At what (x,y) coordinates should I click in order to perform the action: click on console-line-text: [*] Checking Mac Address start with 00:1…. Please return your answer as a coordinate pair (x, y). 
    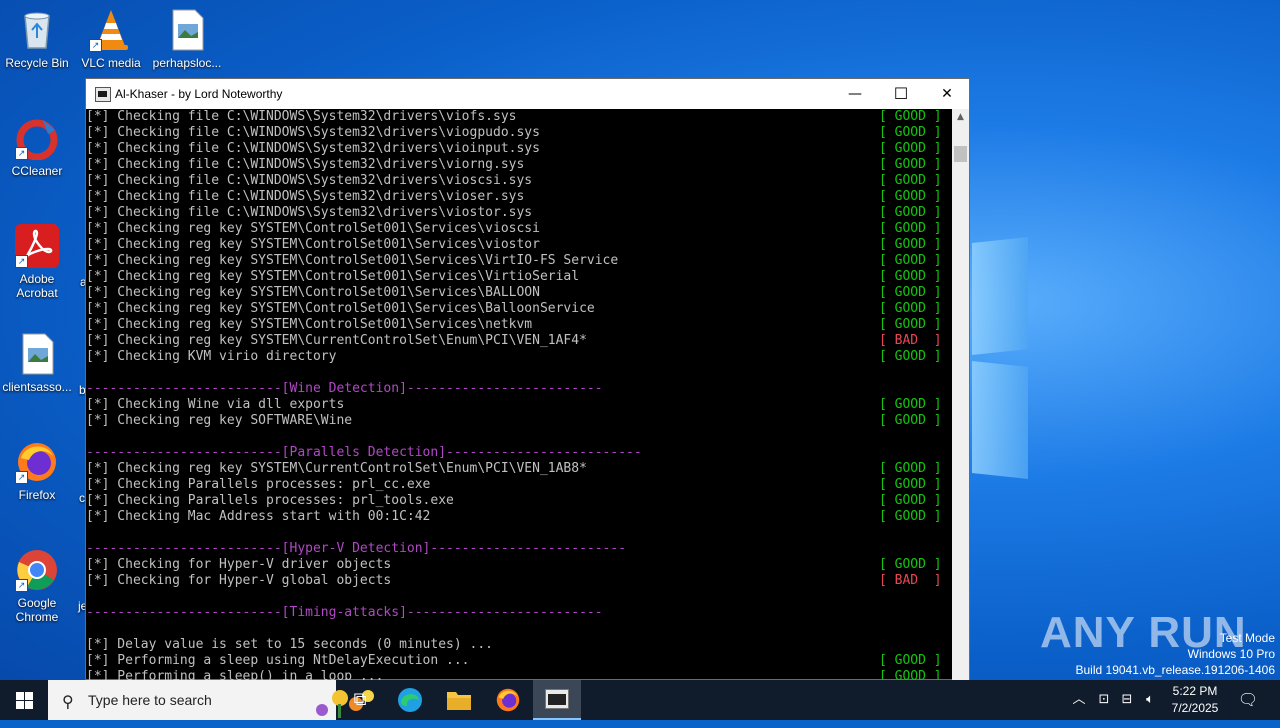
    Looking at the image, I should click on (258, 516).